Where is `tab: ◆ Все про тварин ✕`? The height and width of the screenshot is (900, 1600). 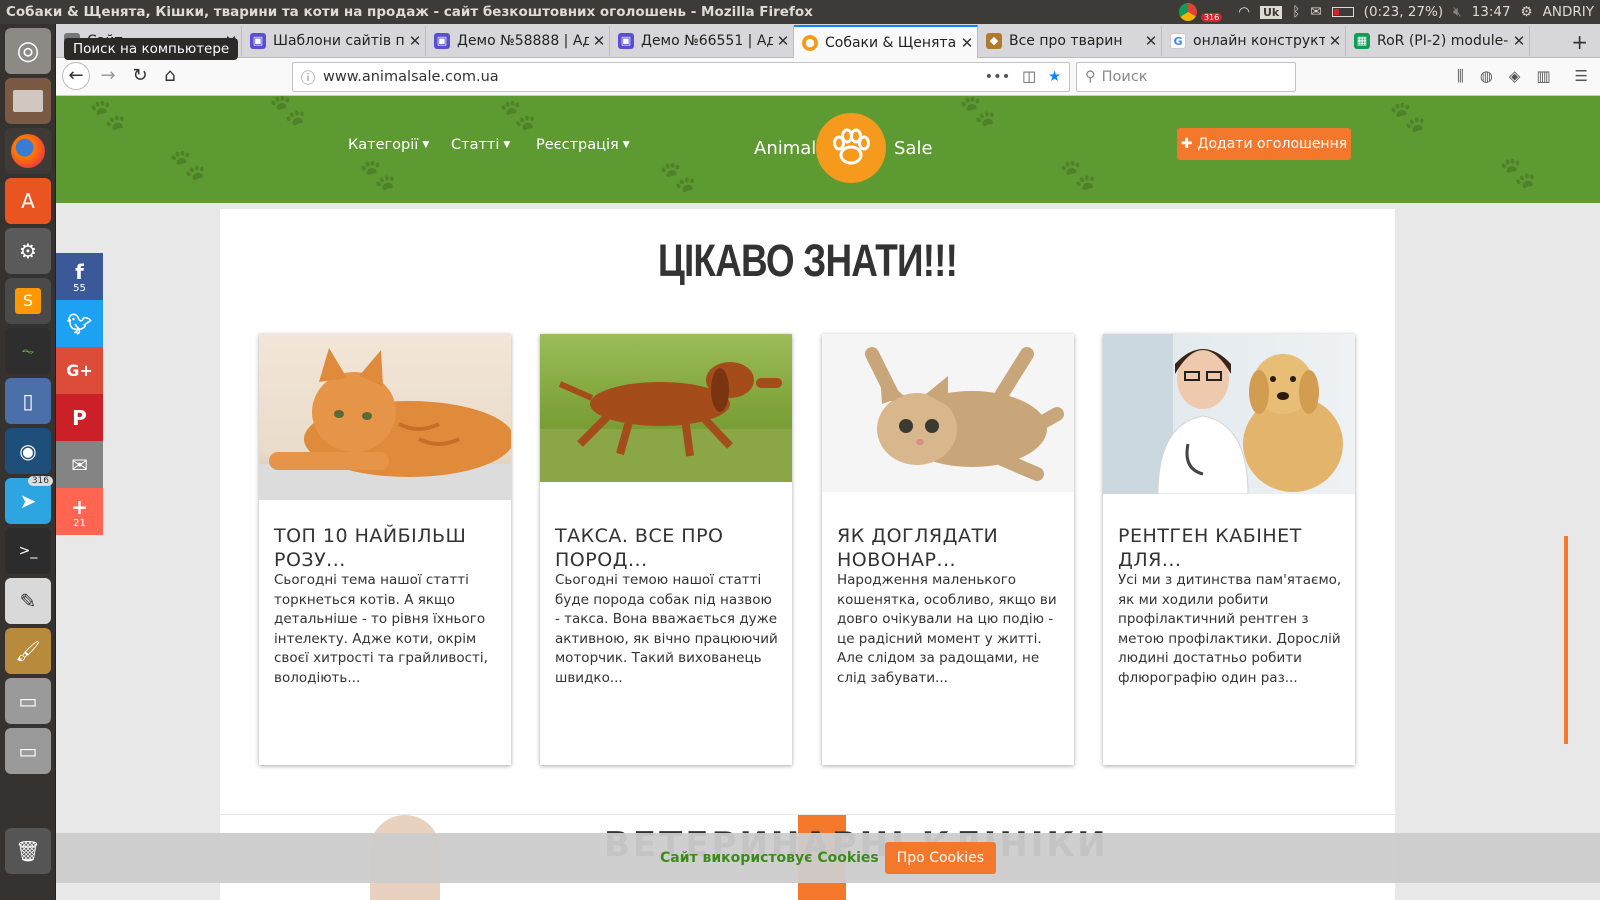 tab: ◆ Все про тварин ✕ is located at coordinates (1070, 41).